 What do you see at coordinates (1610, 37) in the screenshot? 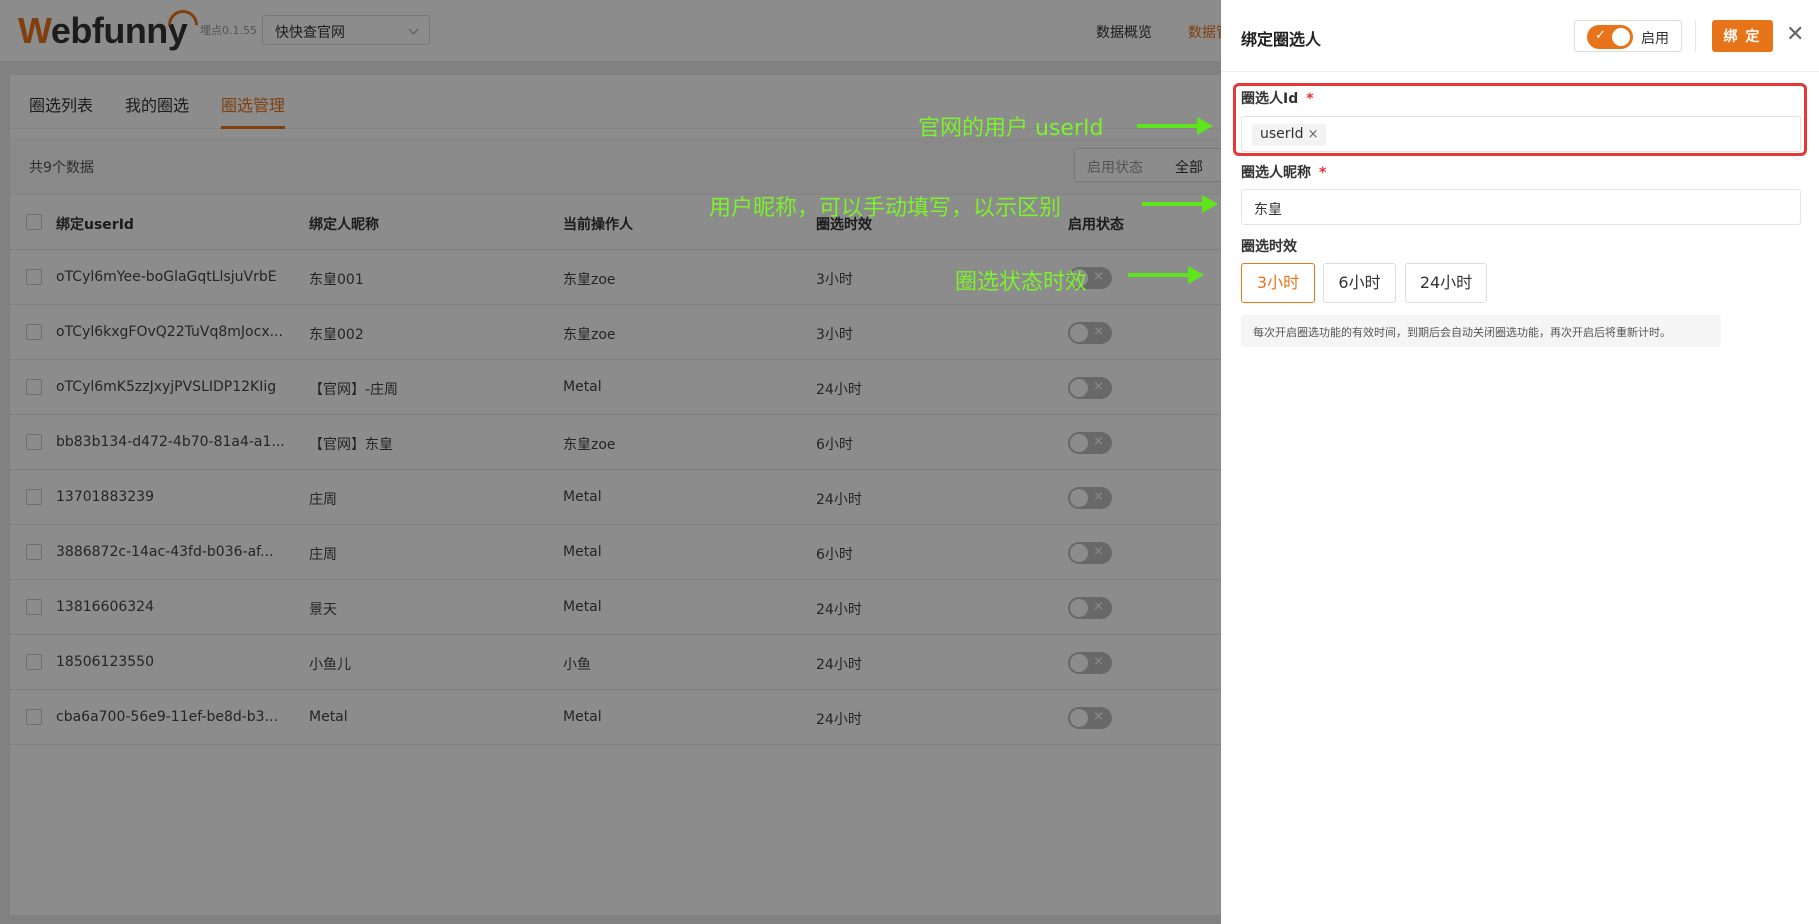
I see `enable-switch: ✓` at bounding box center [1610, 37].